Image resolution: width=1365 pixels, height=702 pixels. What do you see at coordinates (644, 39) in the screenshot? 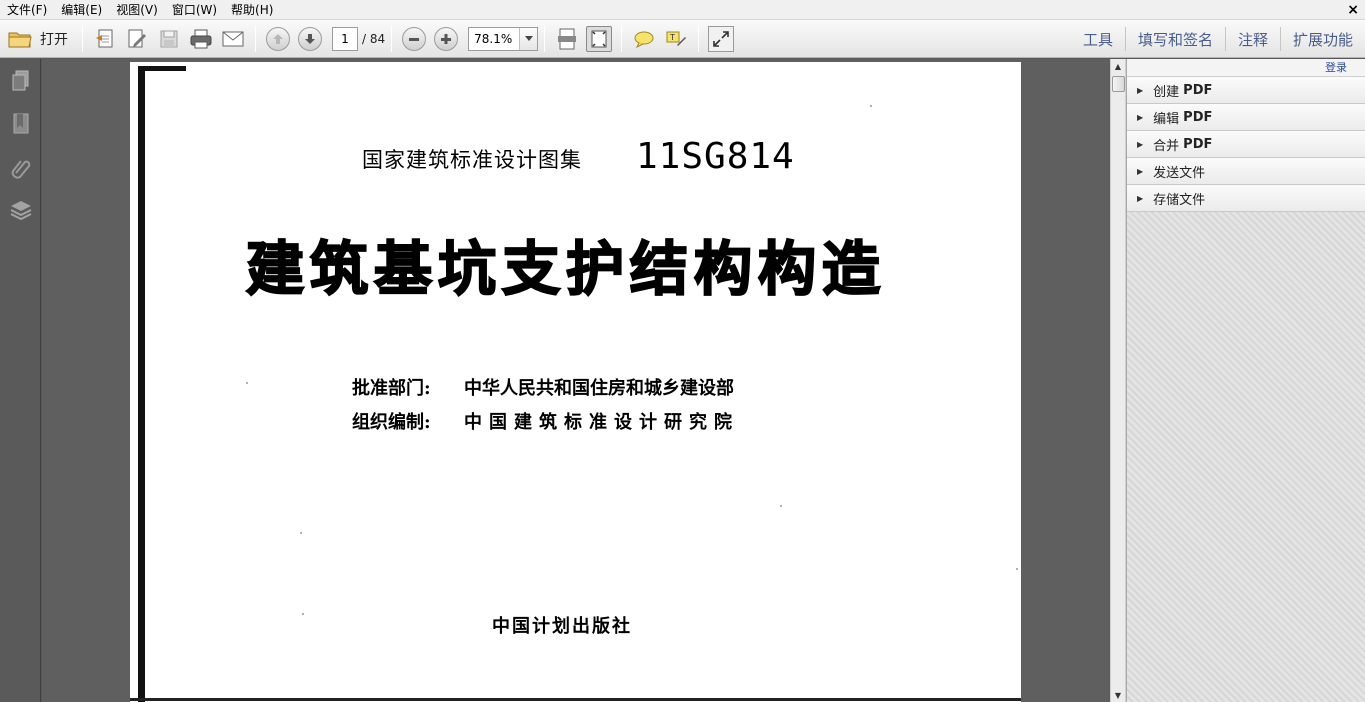
I see `comment-icon` at bounding box center [644, 39].